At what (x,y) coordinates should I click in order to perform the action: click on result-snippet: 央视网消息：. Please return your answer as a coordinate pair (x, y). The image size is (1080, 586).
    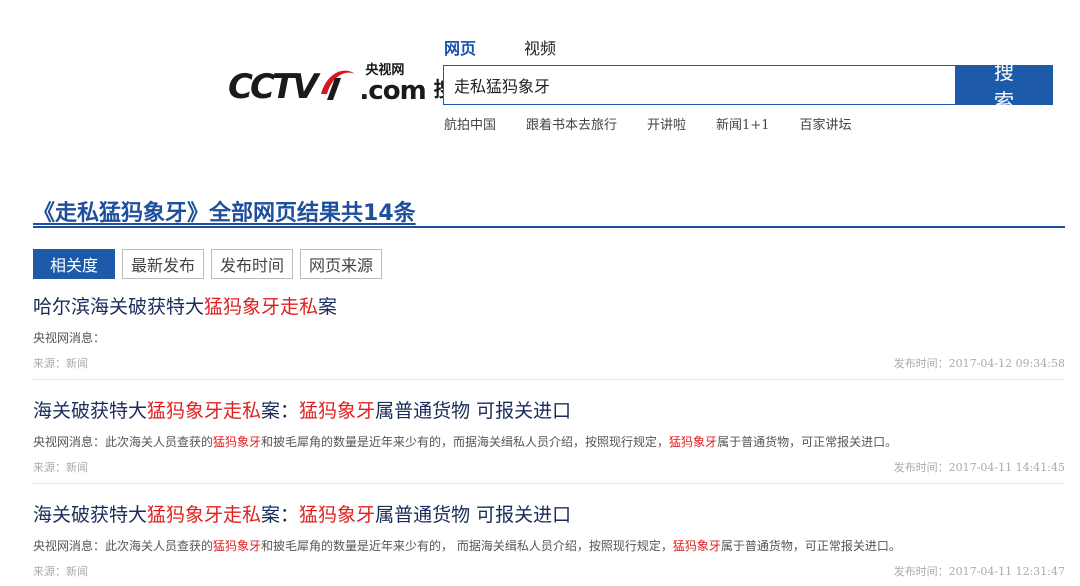
    Looking at the image, I should click on (549, 337).